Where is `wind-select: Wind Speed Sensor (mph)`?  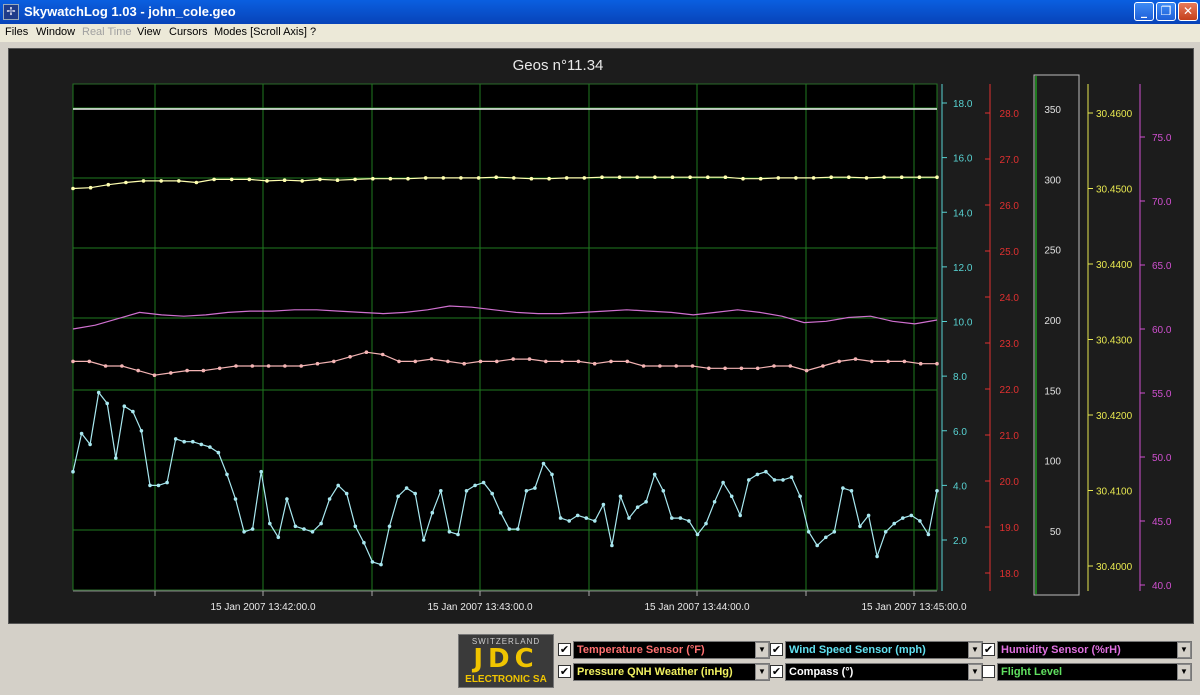 wind-select: Wind Speed Sensor (mph) is located at coordinates (884, 650).